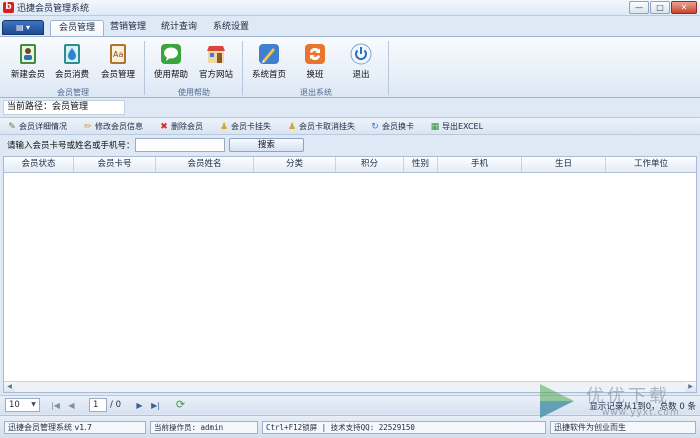 This screenshot has width=700, height=438. Describe the element at coordinates (660, 7) in the screenshot. I see `maximize-button: □` at that location.